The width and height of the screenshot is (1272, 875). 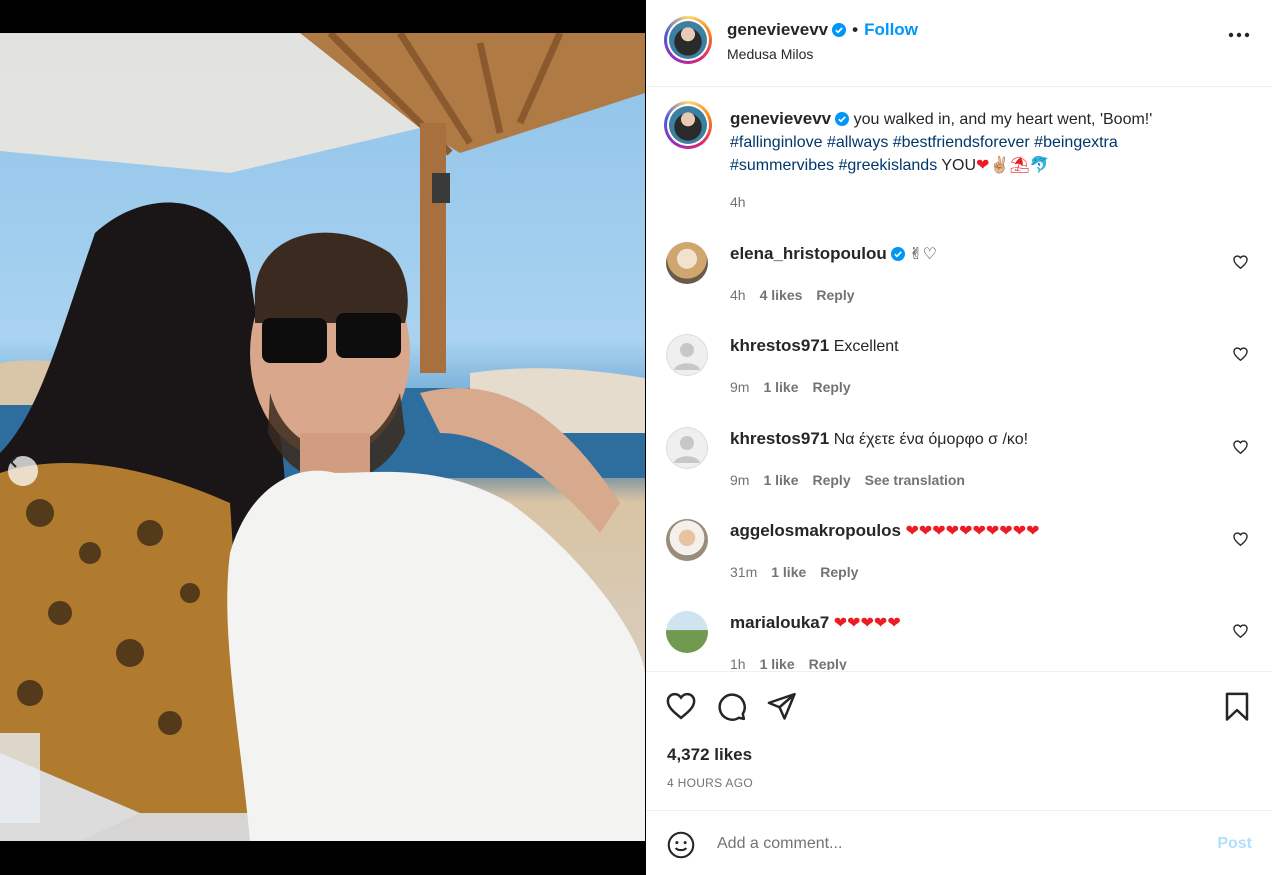 What do you see at coordinates (891, 29) in the screenshot?
I see `follow-button: Follow` at bounding box center [891, 29].